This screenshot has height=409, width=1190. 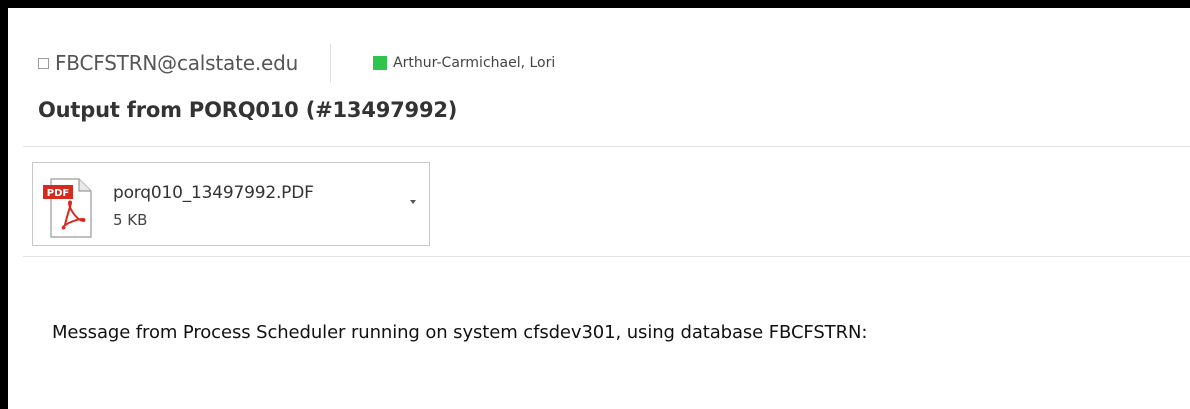 I want to click on pdf-badge-label: PDF, so click(x=58, y=193).